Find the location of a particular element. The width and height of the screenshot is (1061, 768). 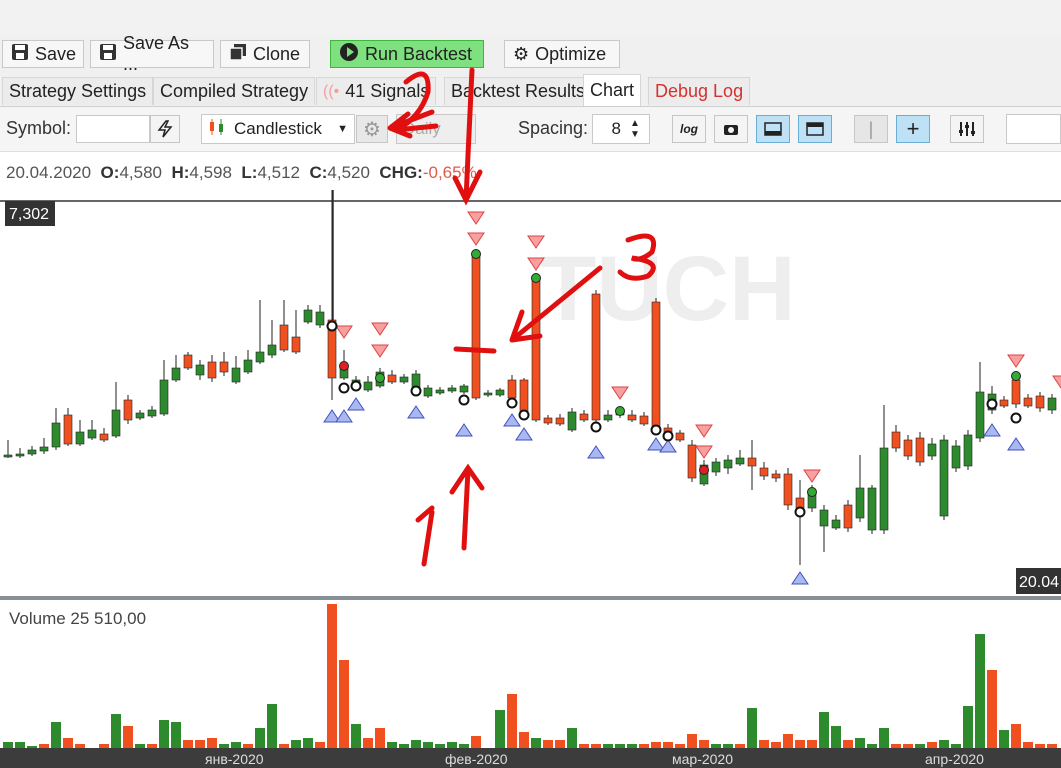

pane-divider is located at coordinates (530, 598).